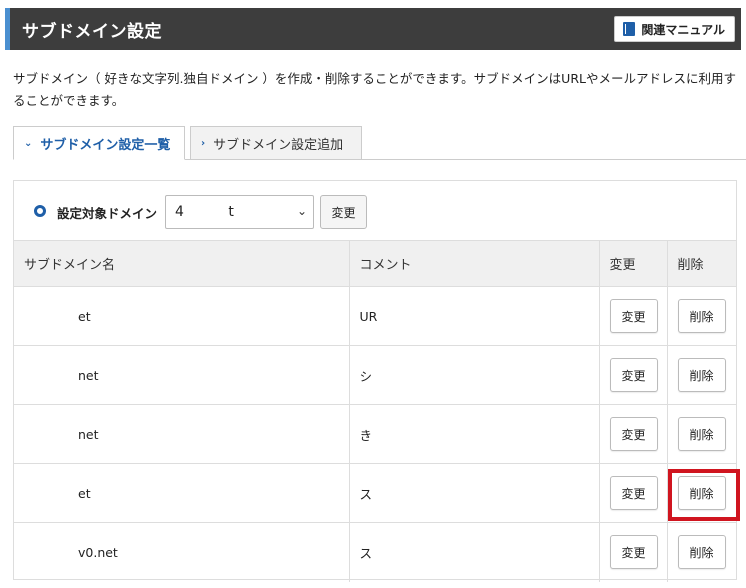 This screenshot has width=746, height=588. What do you see at coordinates (379, 143) in the screenshot?
I see `tab-bar: ⌄ サブドメイン設定一覧 › サブドメイン設定追加` at bounding box center [379, 143].